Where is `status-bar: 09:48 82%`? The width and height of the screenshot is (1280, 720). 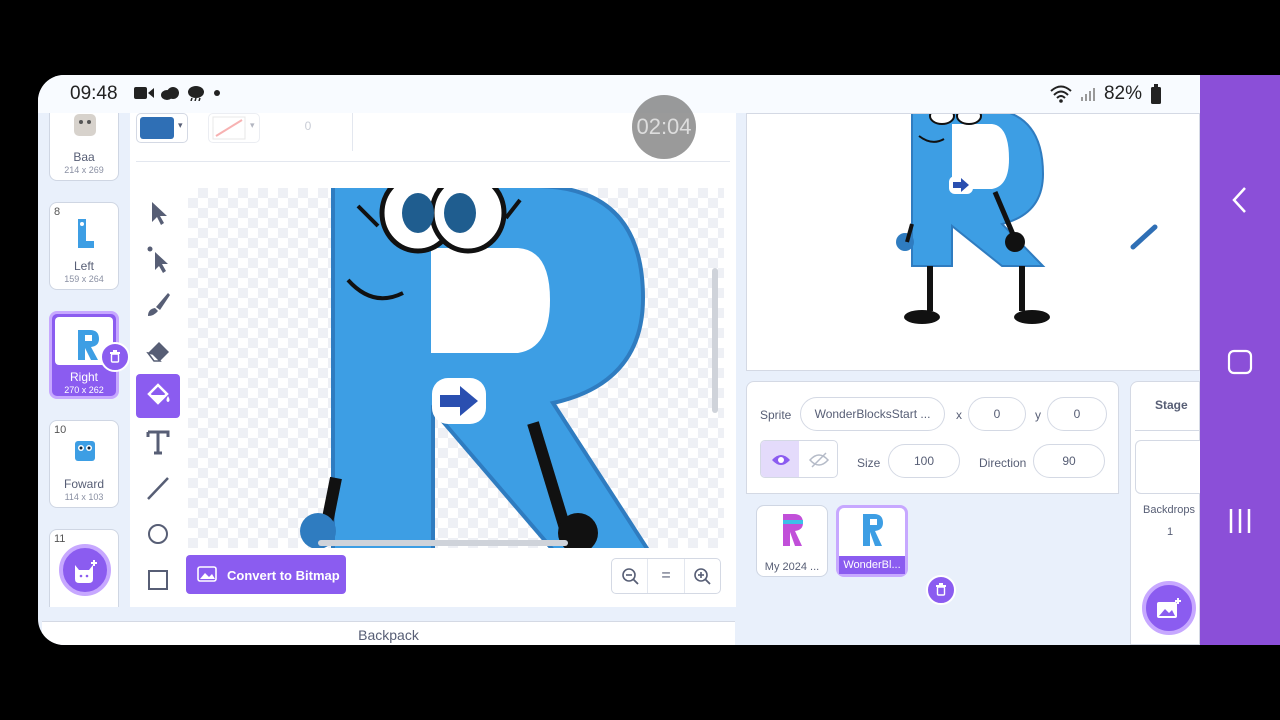
status-bar: 09:48 82% is located at coordinates (619, 94).